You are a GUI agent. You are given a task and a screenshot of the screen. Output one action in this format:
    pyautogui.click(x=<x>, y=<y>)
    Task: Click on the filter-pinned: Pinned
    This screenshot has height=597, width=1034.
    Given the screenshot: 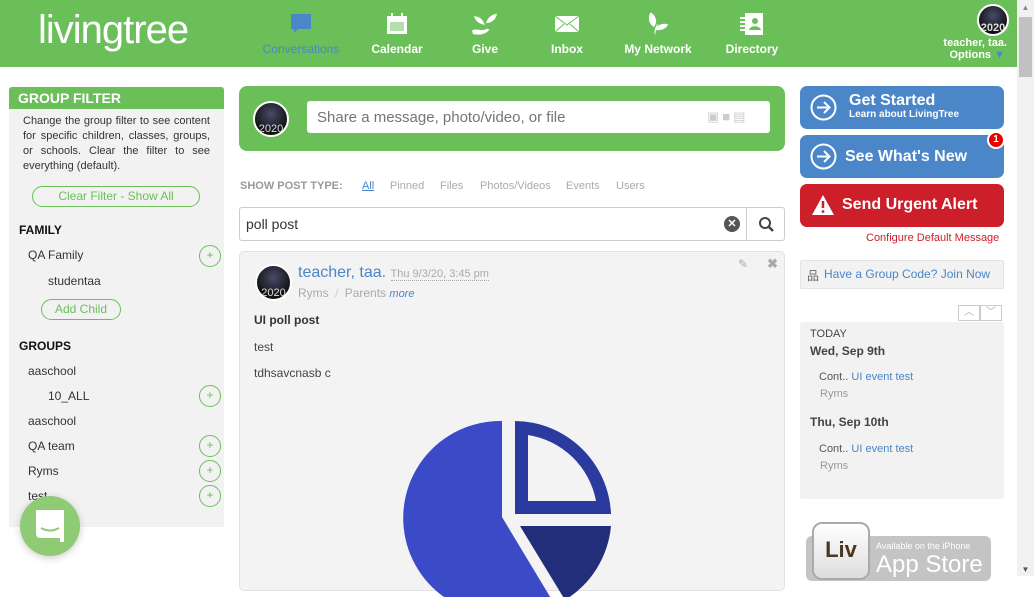 What is the action you would take?
    pyautogui.click(x=407, y=186)
    